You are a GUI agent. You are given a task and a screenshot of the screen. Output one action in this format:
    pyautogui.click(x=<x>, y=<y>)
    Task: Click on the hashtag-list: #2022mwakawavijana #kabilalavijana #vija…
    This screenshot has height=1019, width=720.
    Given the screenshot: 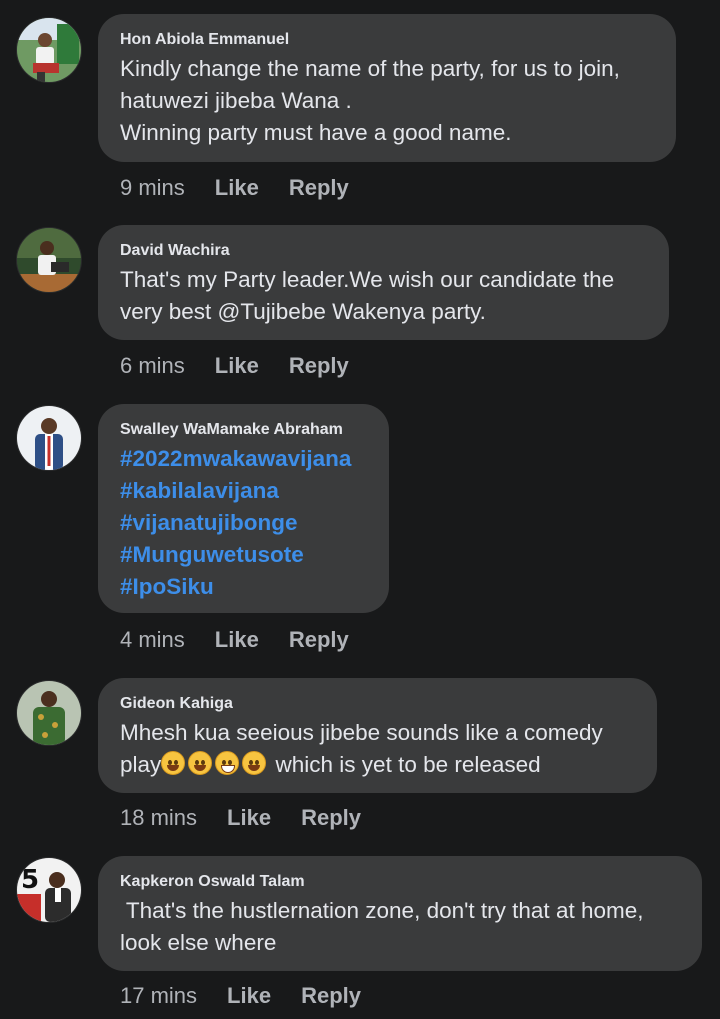 What is the action you would take?
    pyautogui.click(x=243, y=523)
    